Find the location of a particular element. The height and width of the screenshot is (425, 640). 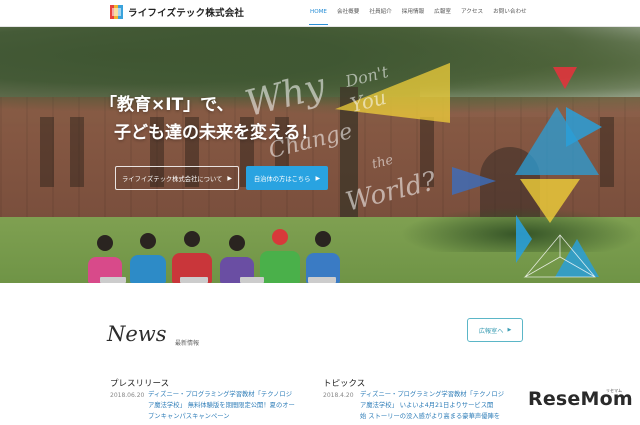

press-release-text-line: ア魔法学校」 無料体験版を期間限定公開！夏のオー is located at coordinates (221, 405).